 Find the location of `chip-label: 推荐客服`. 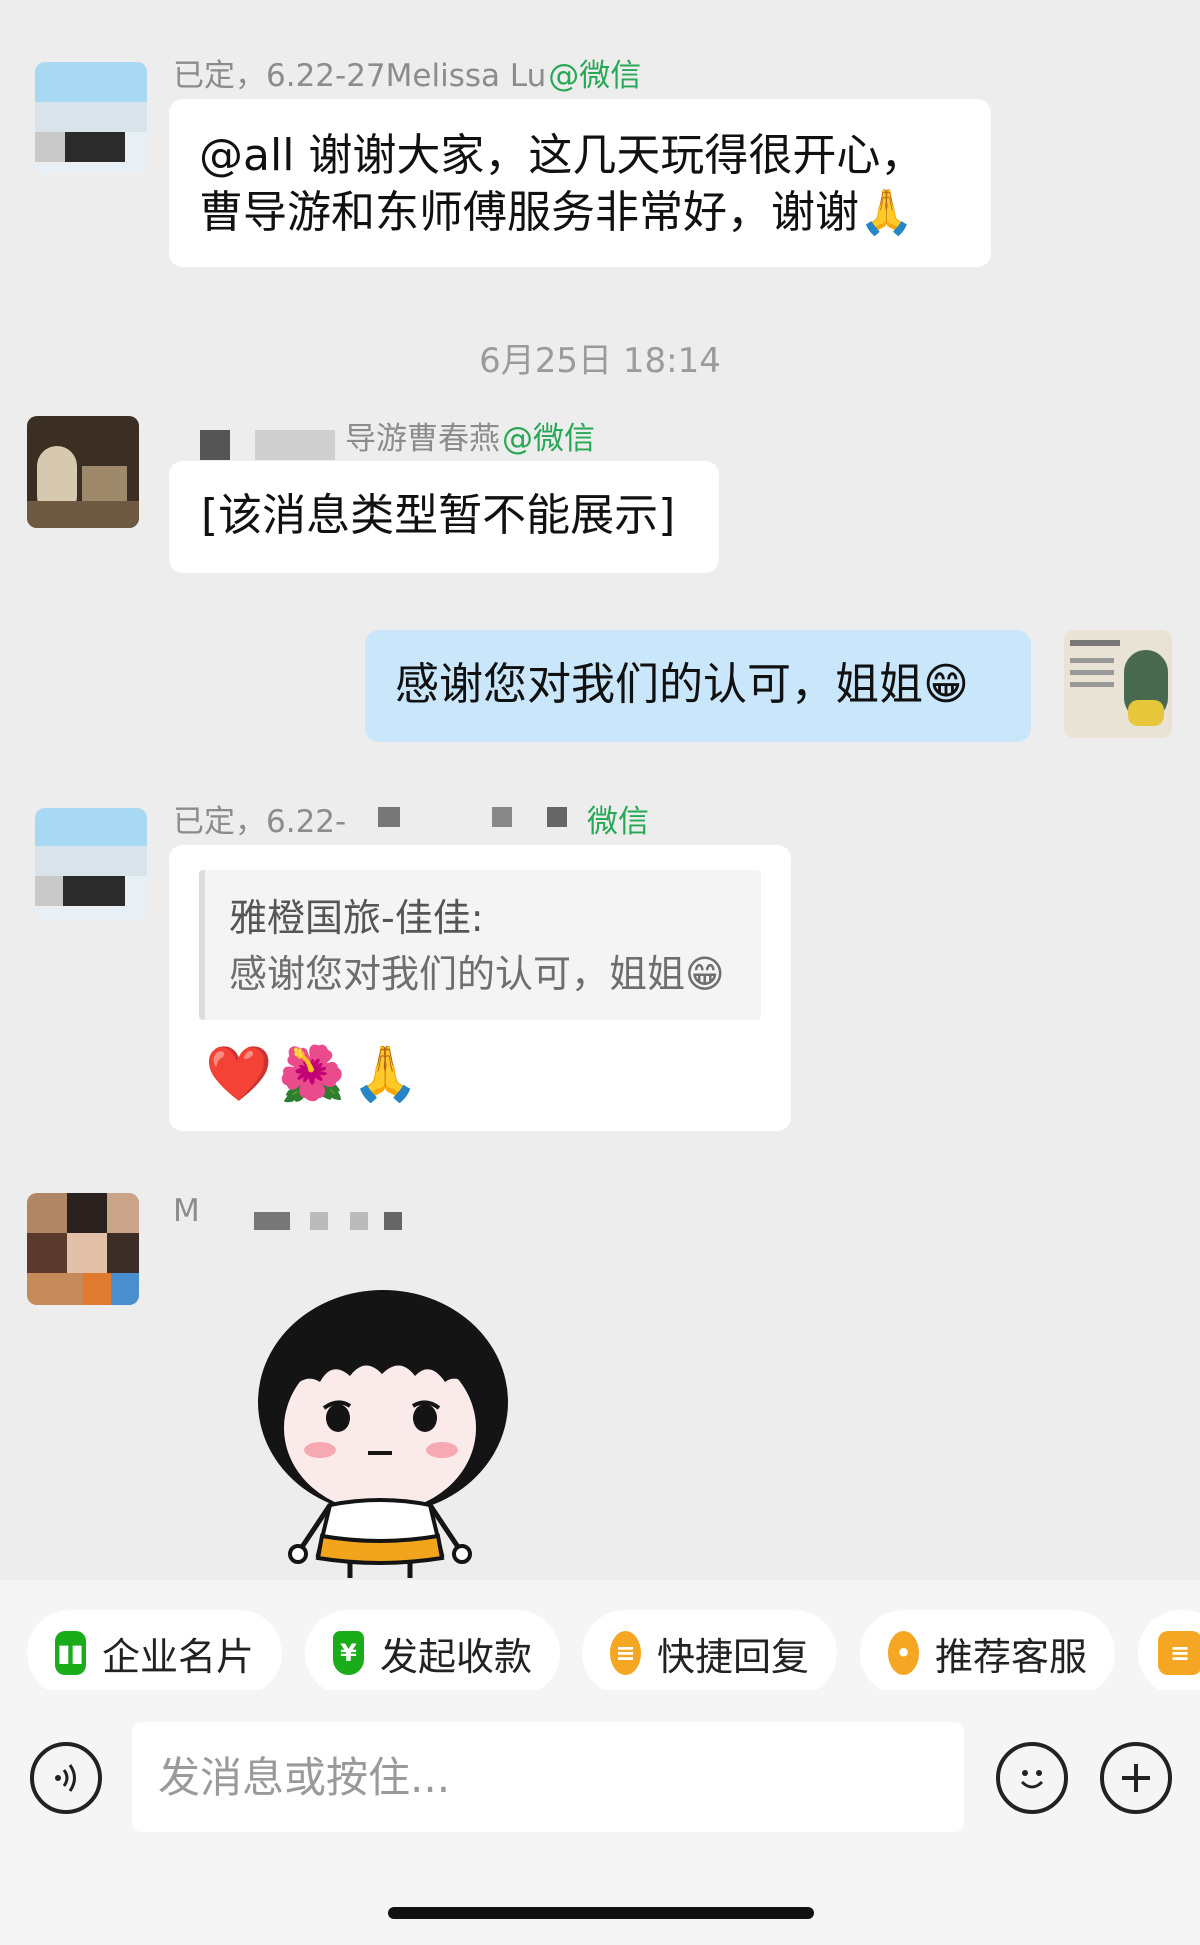

chip-label: 推荐客服 is located at coordinates (1010, 1656).